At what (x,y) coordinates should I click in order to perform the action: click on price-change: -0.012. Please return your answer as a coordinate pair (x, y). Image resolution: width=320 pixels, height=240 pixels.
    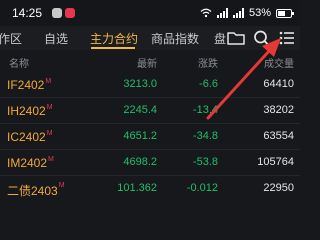
    Looking at the image, I should click on (202, 188).